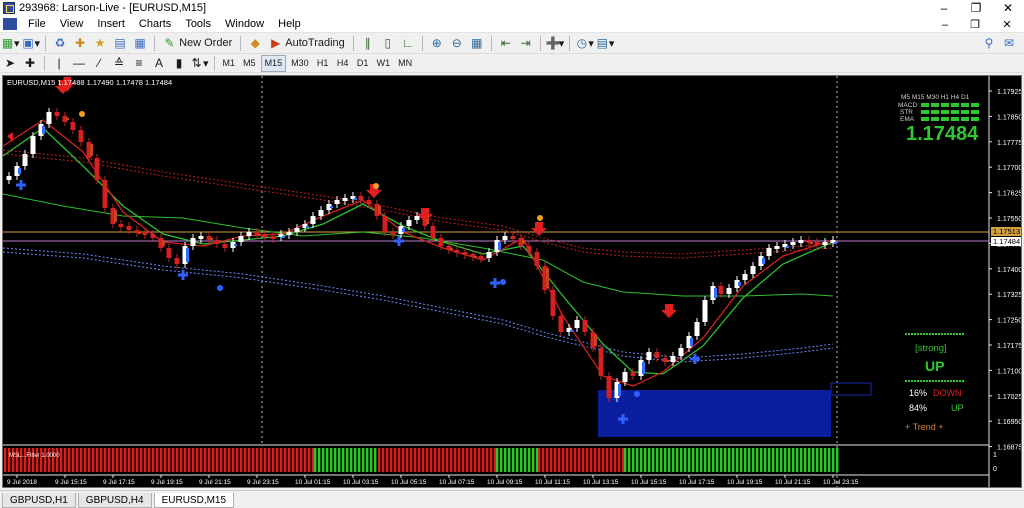 The width and height of the screenshot is (1024, 508). I want to click on menu-view: View, so click(72, 24).